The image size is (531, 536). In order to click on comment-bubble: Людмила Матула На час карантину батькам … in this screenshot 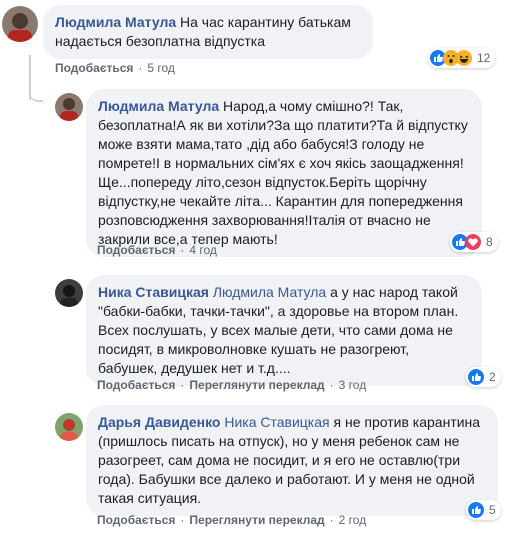, I will do `click(208, 32)`.